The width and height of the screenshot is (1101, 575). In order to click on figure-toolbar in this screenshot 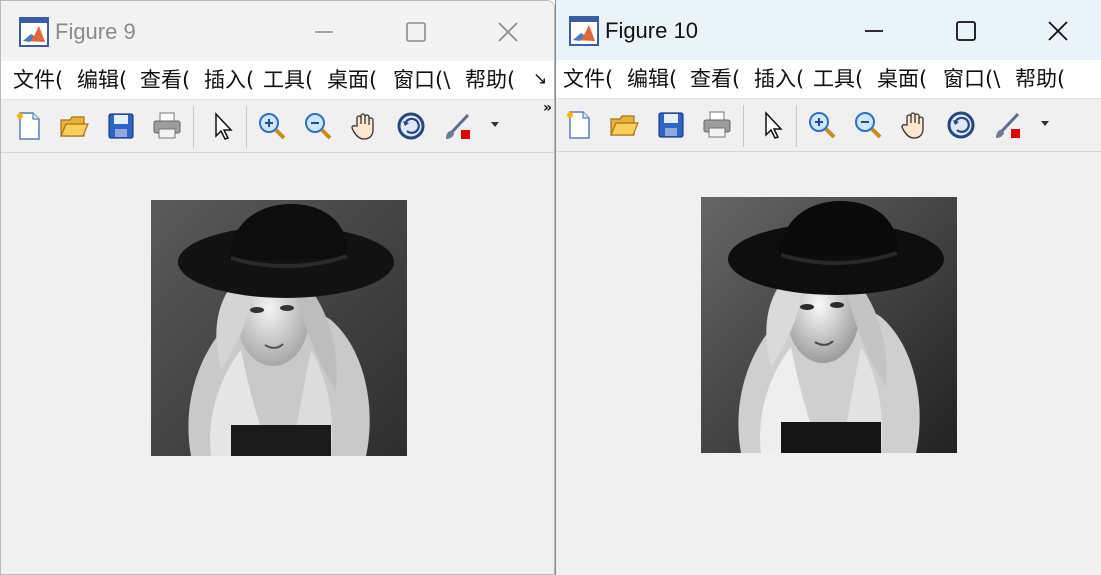, I will do `click(828, 125)`.